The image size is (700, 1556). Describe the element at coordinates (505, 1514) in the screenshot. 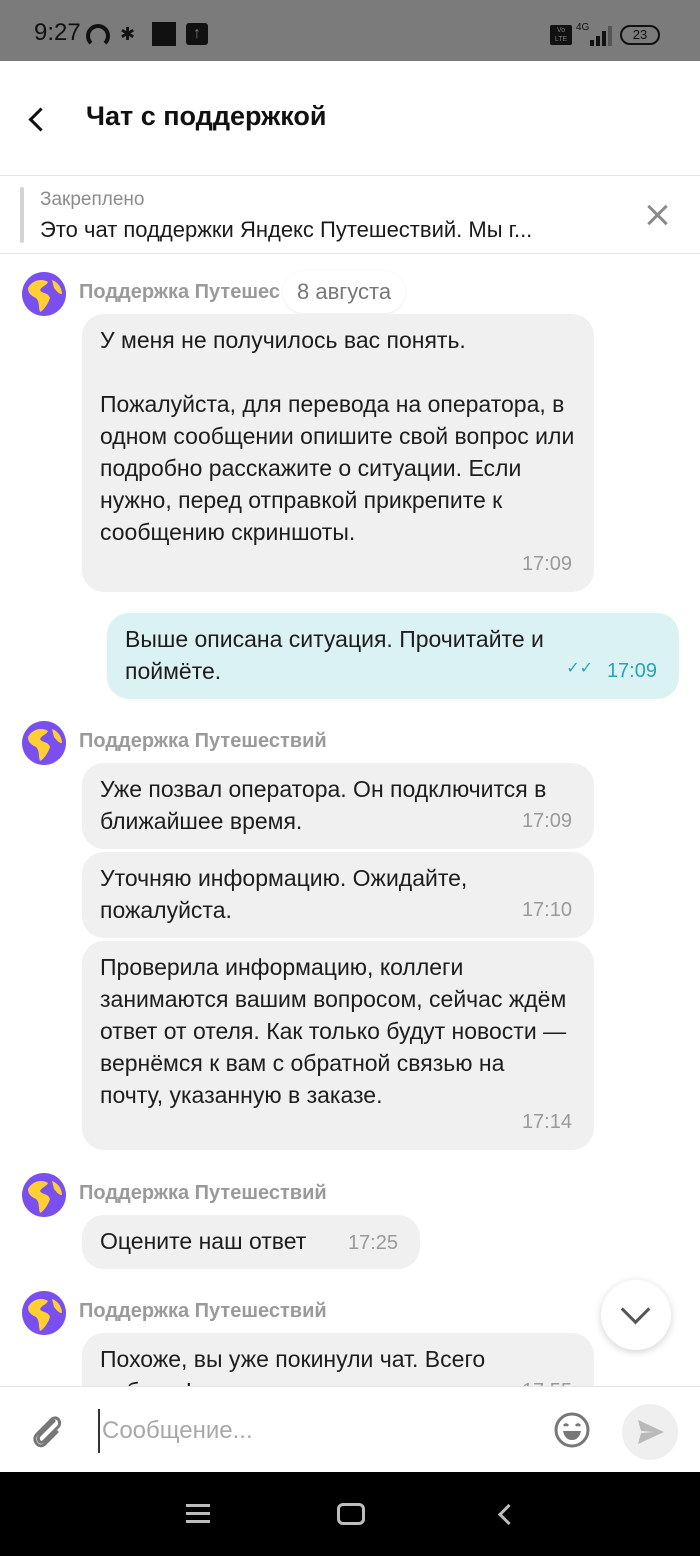

I see `nav-back-icon` at that location.